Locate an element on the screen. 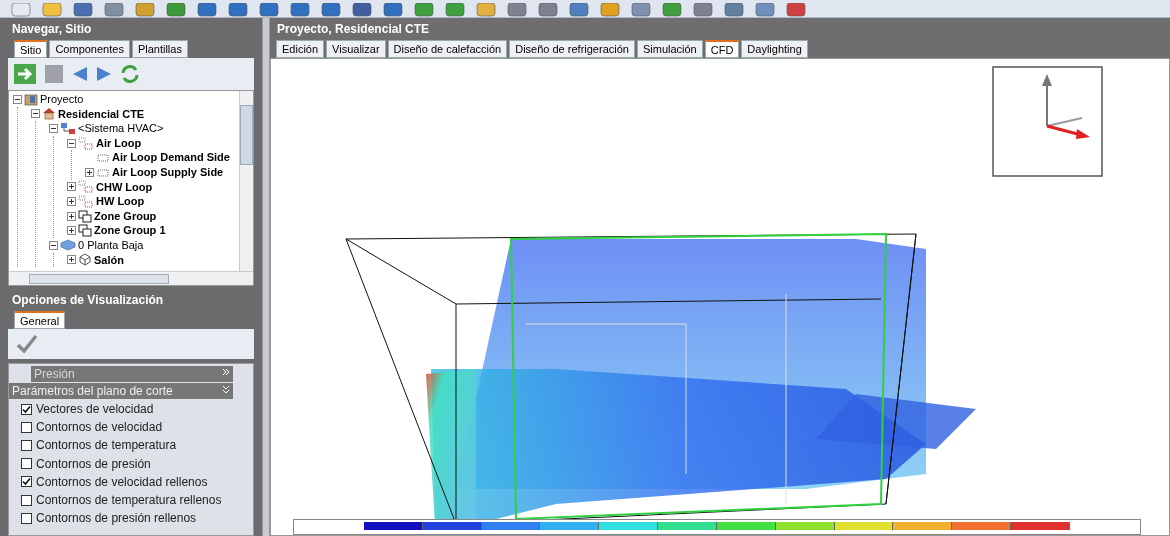 The image size is (1170, 536). option-label: Vectores de velocidad is located at coordinates (95, 410).